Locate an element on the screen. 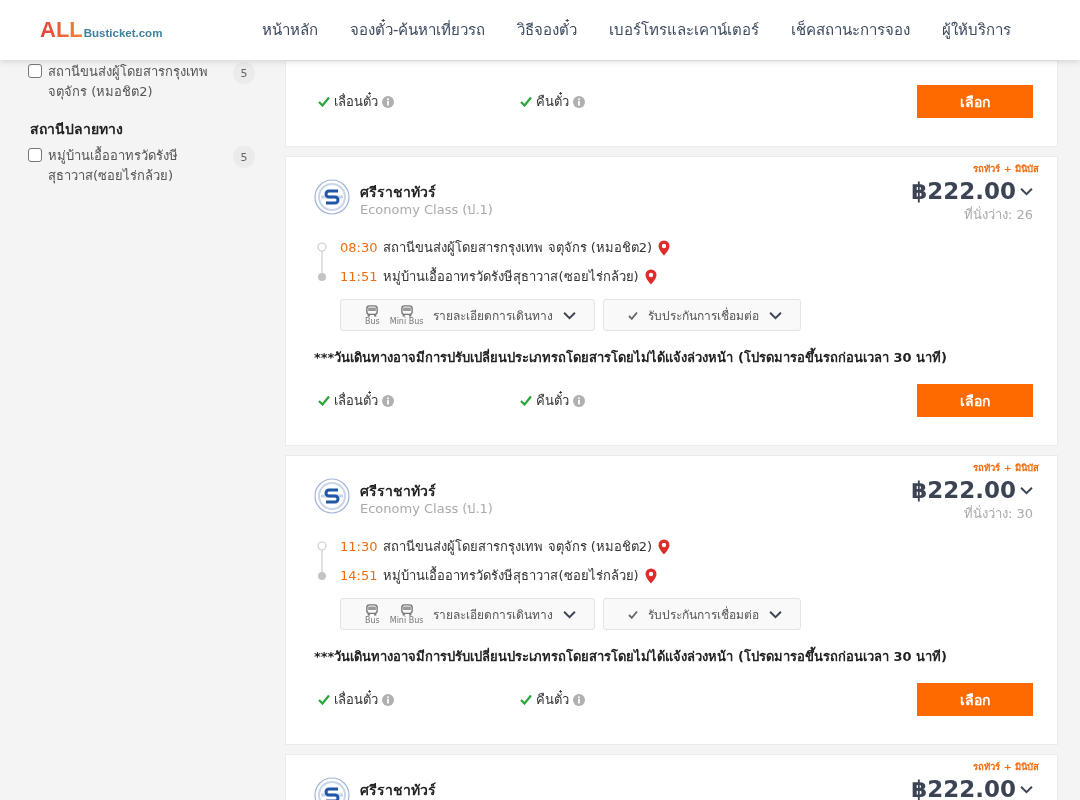 This screenshot has width=1080, height=800. nav-link: เช็คสถานะการจอง is located at coordinates (851, 30).